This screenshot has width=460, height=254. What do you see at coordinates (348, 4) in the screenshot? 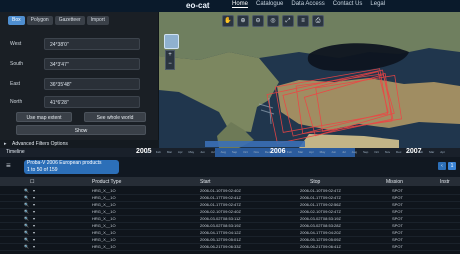
I see `nav-contact: Contact Us` at bounding box center [348, 4].